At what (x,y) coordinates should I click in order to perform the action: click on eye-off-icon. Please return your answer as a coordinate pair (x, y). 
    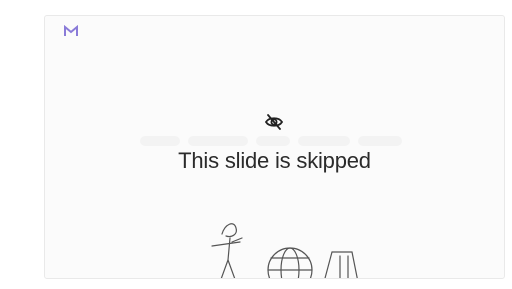
    Looking at the image, I should click on (274, 122).